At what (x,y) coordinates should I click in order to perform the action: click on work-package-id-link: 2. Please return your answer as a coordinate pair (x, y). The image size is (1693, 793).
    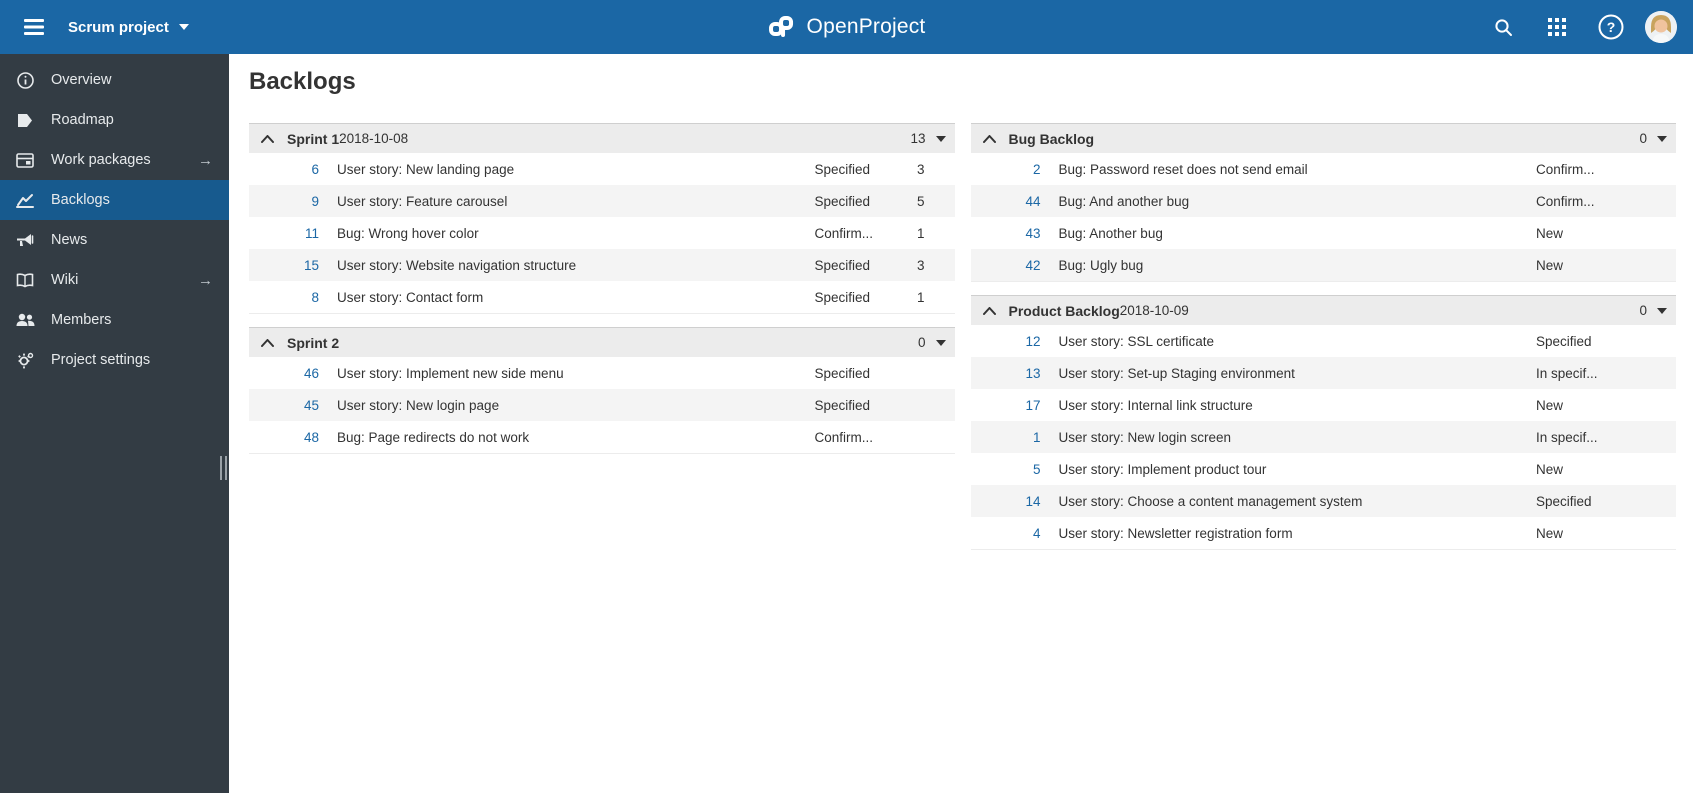
    Looking at the image, I should click on (1006, 169).